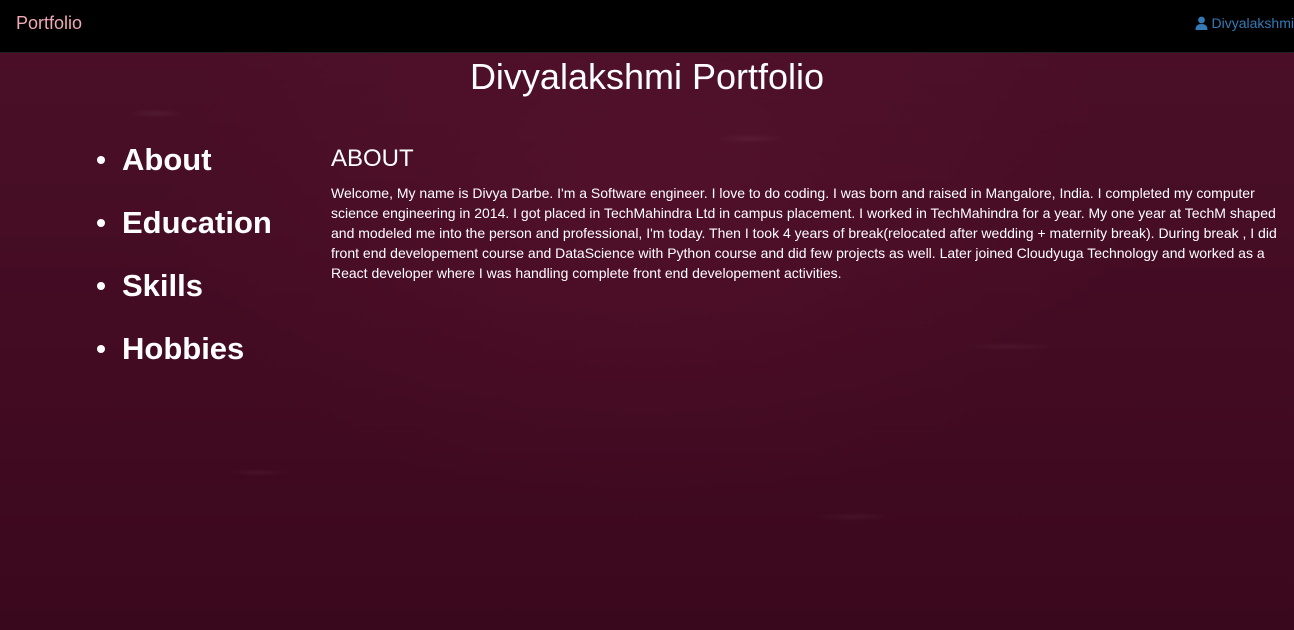 Image resolution: width=1294 pixels, height=630 pixels. I want to click on user-name: Divyalakshmi, so click(1252, 23).